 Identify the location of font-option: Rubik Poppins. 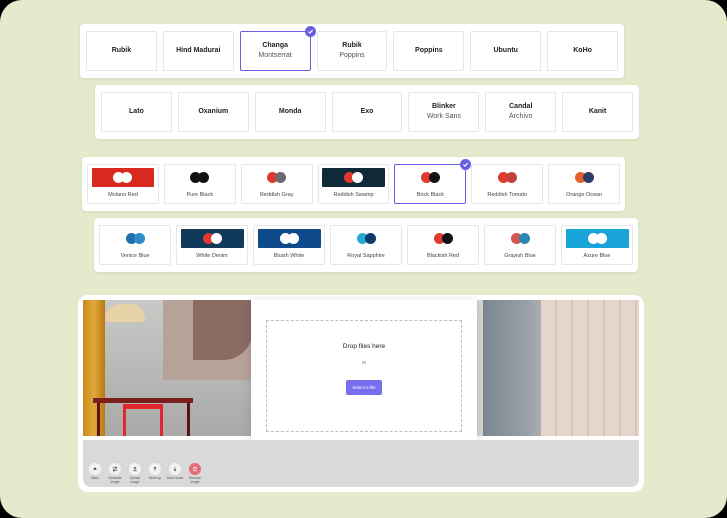
(352, 51).